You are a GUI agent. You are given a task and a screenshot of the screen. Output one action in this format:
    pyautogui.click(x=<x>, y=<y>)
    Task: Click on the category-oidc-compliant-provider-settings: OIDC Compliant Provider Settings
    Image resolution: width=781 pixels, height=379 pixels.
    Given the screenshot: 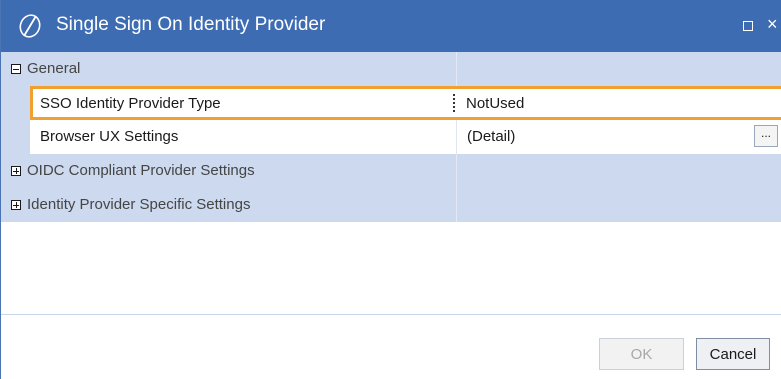 What is the action you would take?
    pyautogui.click(x=391, y=171)
    